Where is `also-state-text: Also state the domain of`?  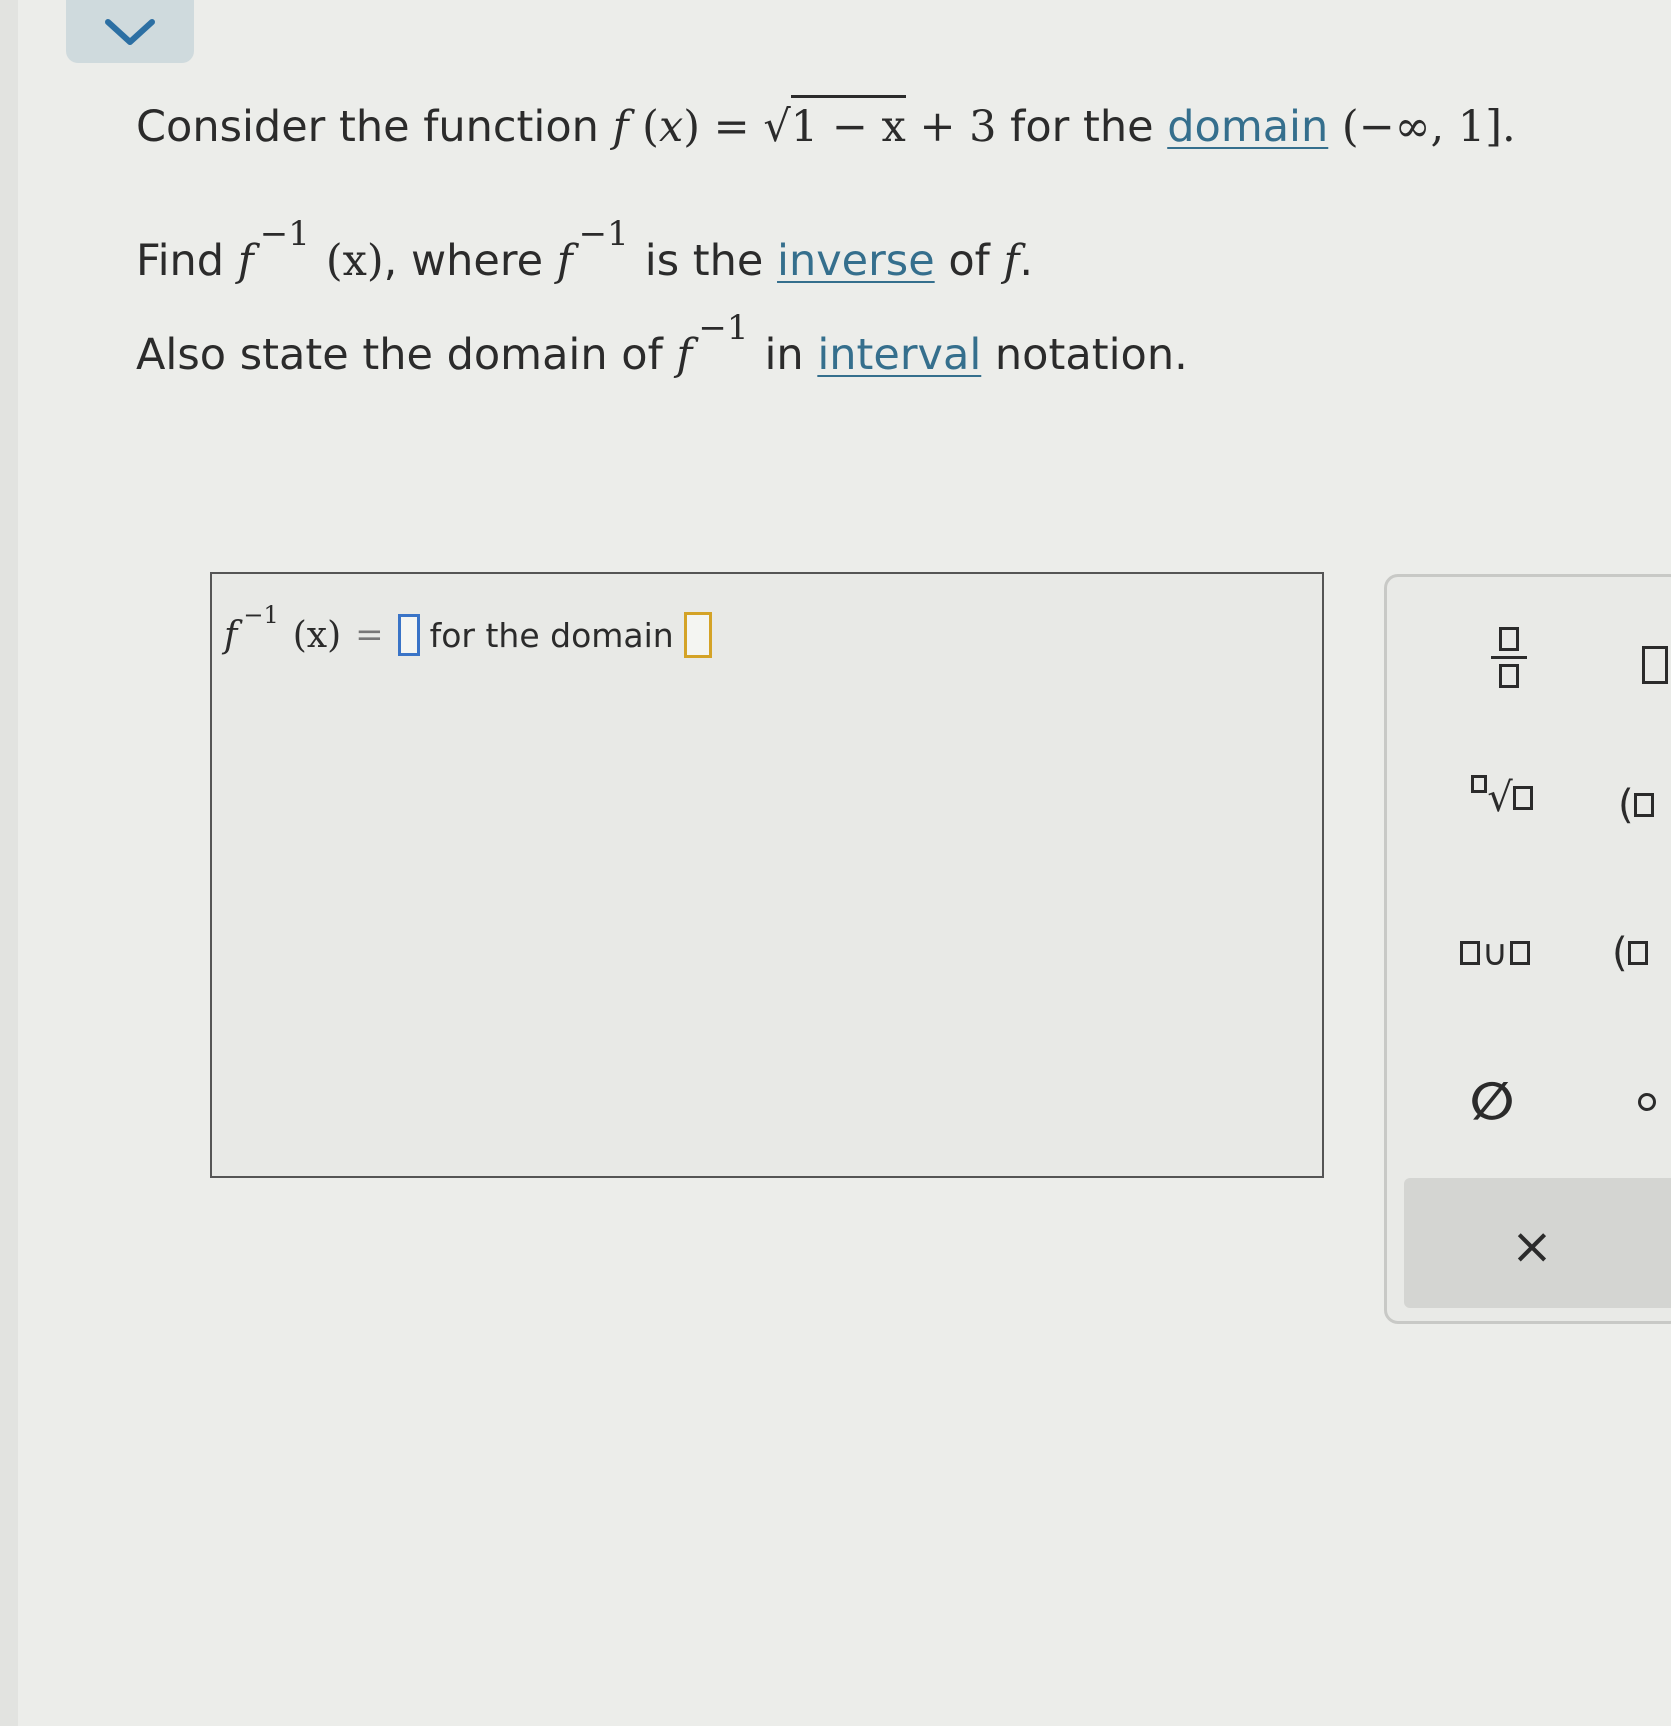 also-state-text: Also state the domain of is located at coordinates (399, 355).